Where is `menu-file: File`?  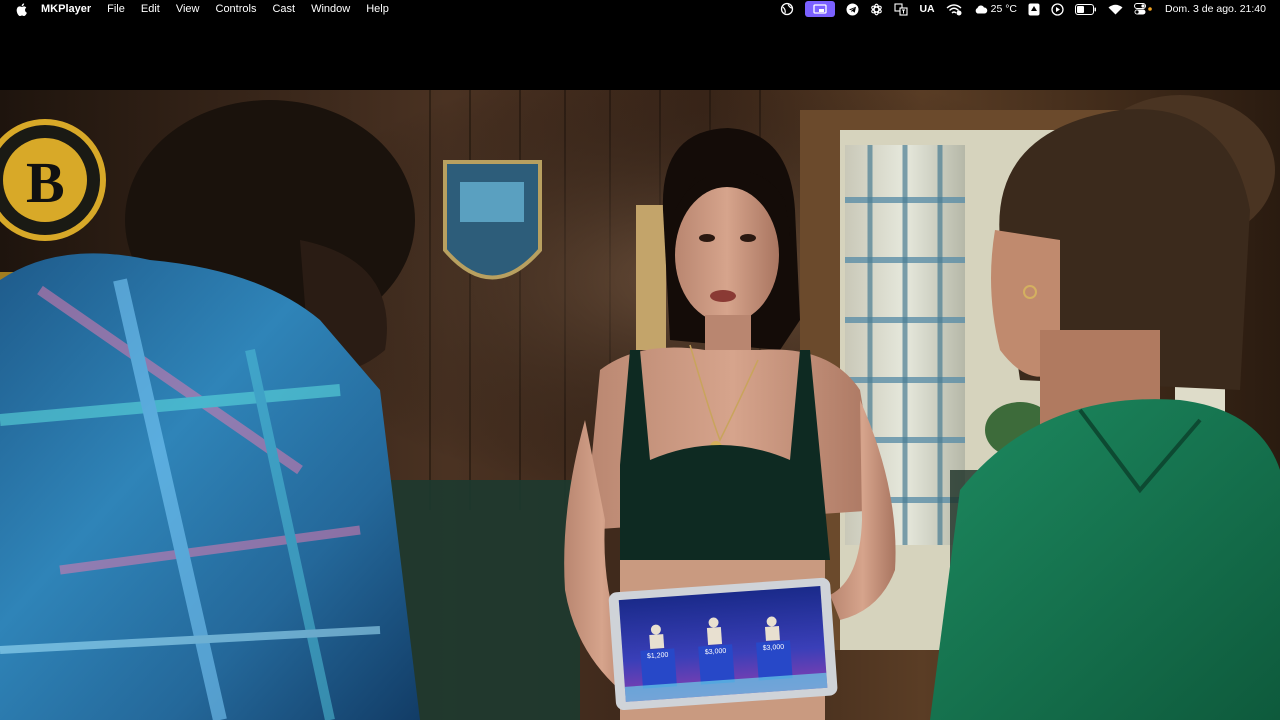
menu-file: File is located at coordinates (116, 9).